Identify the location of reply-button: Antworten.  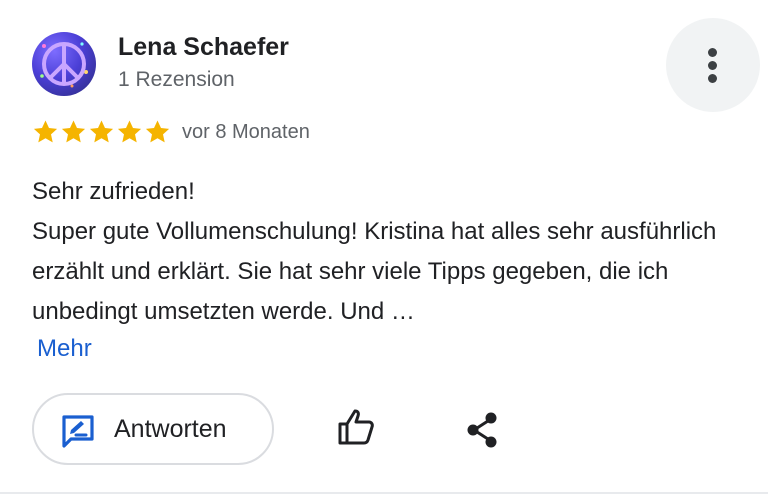
(153, 429).